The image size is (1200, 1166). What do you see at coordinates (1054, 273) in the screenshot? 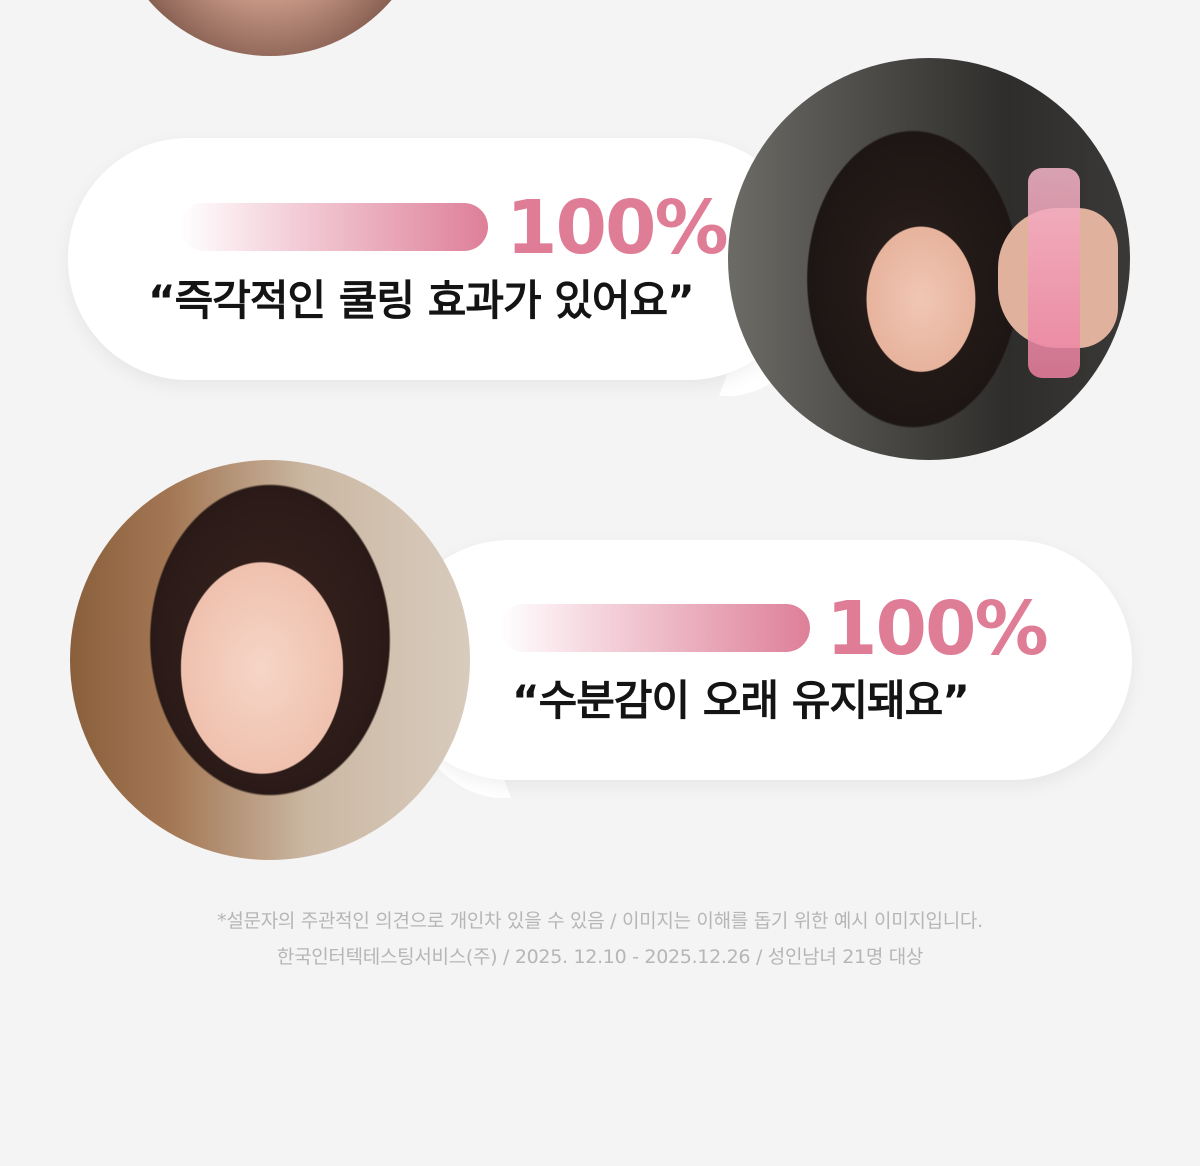
I see `spray-bottle-shape` at bounding box center [1054, 273].